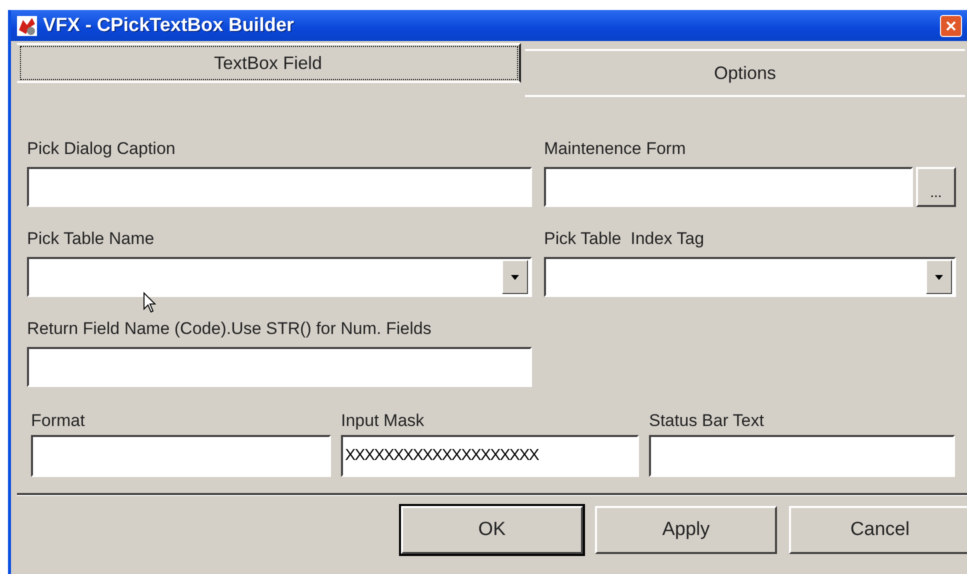 The image size is (967, 574). What do you see at coordinates (91, 239) in the screenshot?
I see `field-label: Pick Table Name` at bounding box center [91, 239].